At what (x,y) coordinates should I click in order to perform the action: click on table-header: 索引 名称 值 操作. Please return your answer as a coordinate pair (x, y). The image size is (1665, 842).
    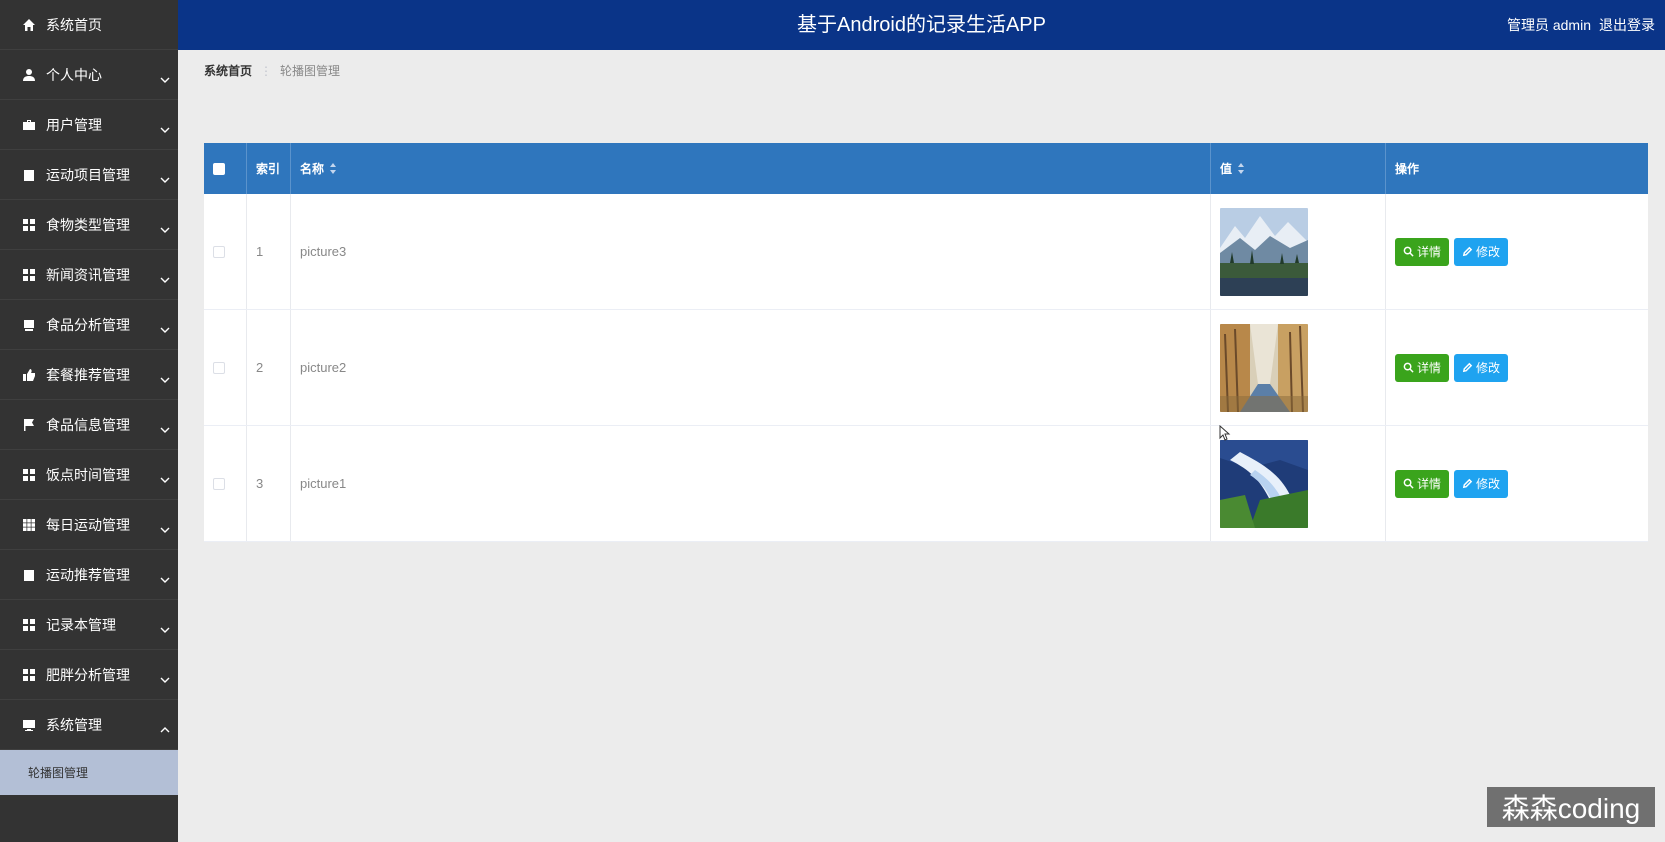
    Looking at the image, I should click on (926, 168).